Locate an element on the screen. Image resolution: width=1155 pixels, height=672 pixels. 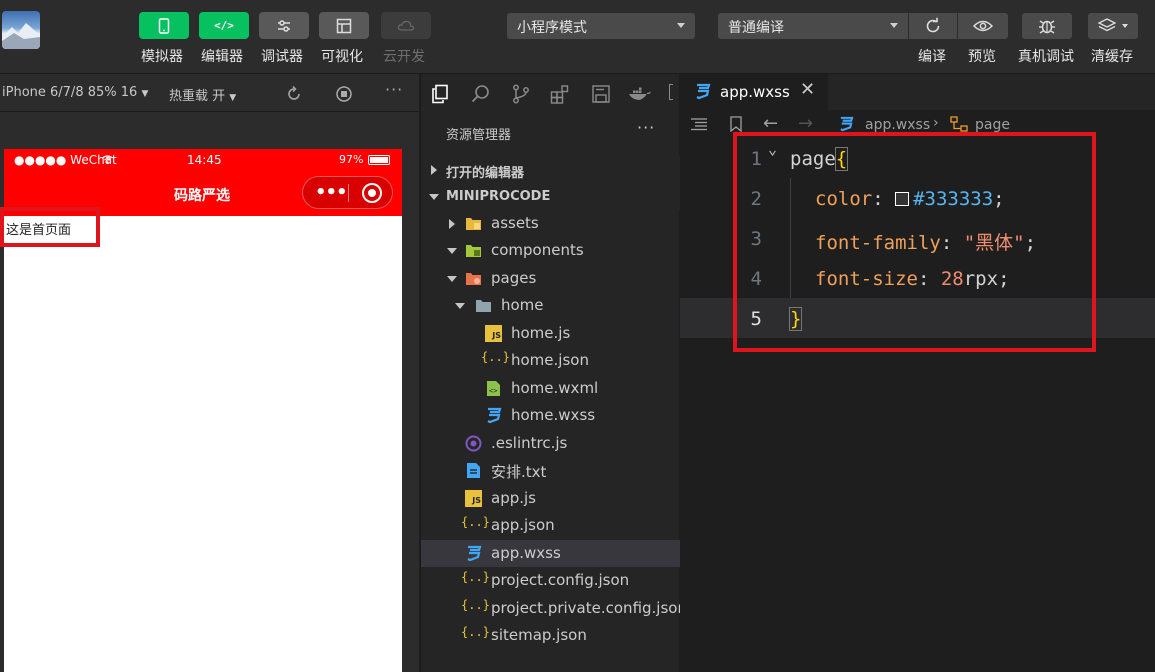
code-icon: </> is located at coordinates (224, 25).